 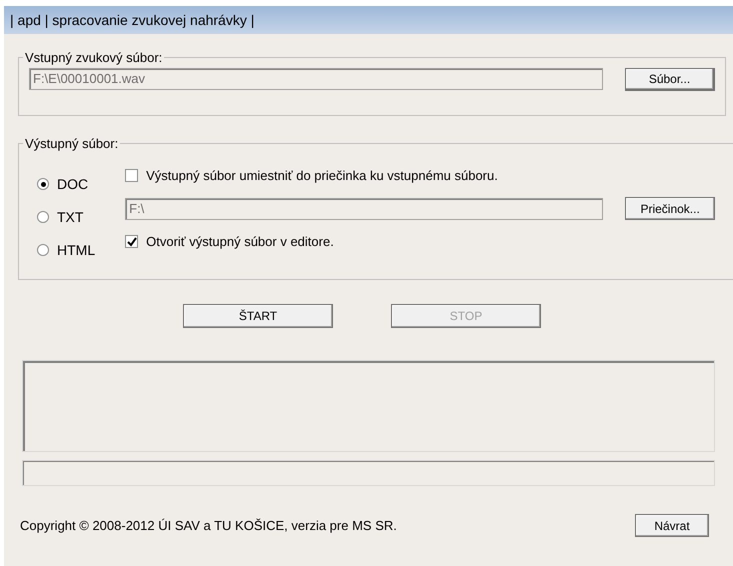 I want to click on checkbox-label: Výstupný súbor umiestniť do priečinka ku vstupnému súboru., so click(x=322, y=175).